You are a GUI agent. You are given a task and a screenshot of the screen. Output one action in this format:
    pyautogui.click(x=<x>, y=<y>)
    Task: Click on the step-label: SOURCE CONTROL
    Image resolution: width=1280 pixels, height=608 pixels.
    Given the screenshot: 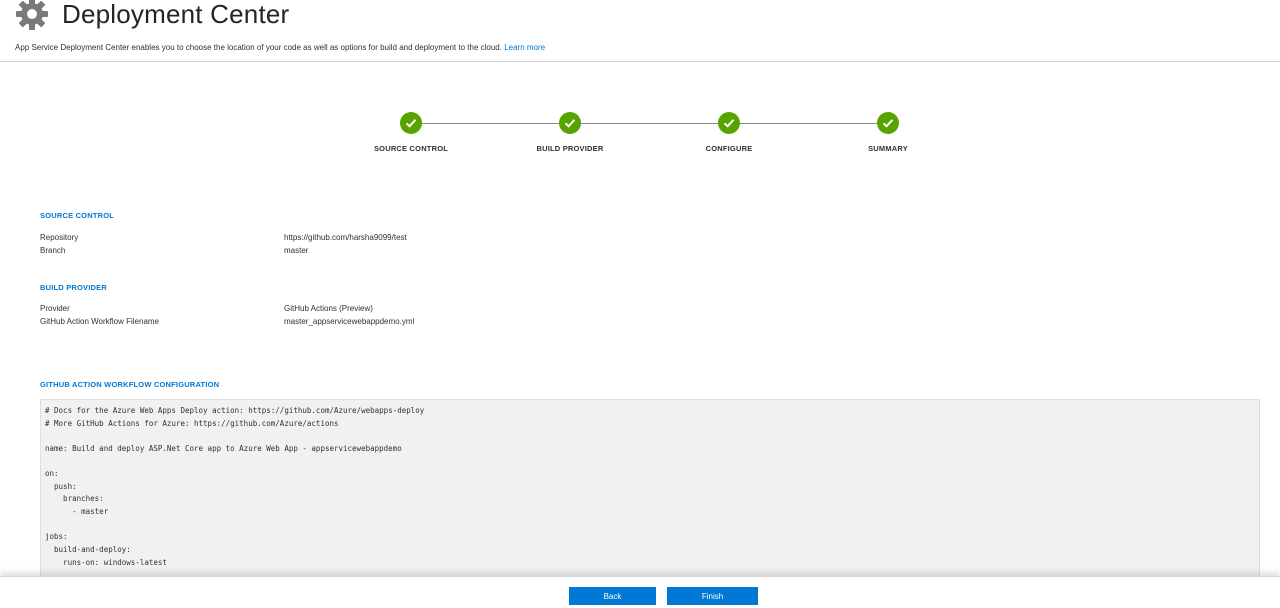 What is the action you would take?
    pyautogui.click(x=411, y=148)
    